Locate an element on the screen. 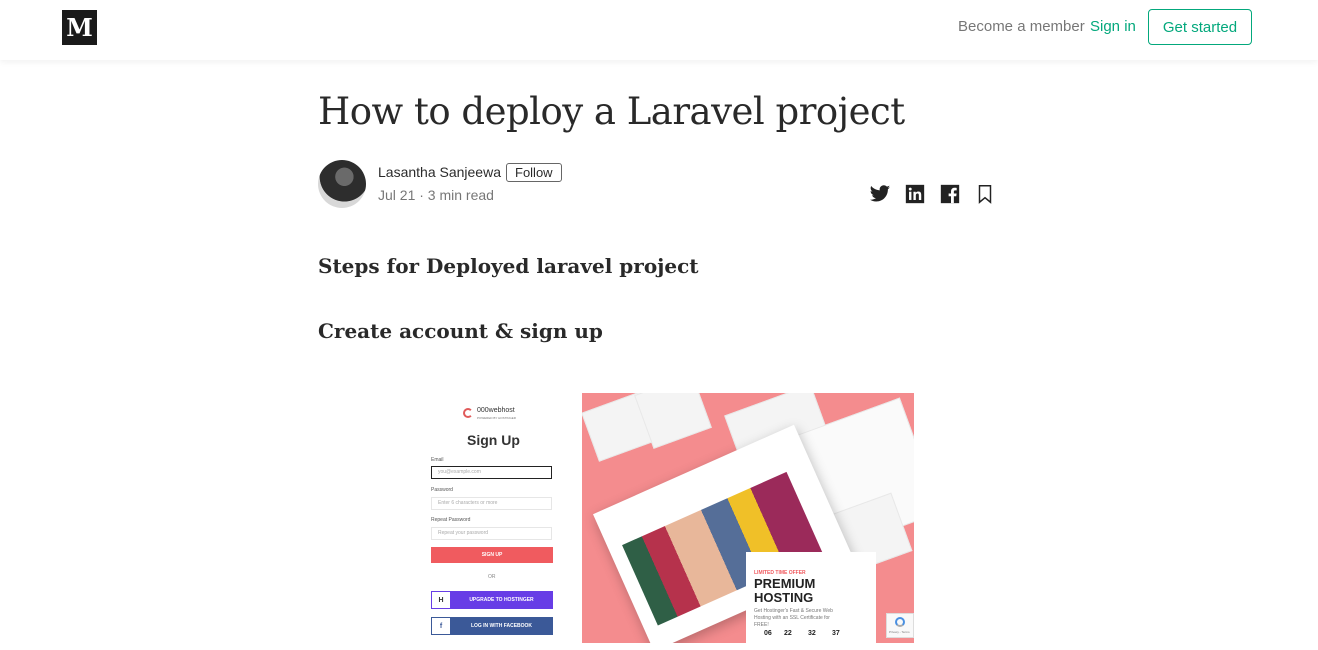 The height and width of the screenshot is (650, 1318). recaptcha-badge: Privacy - Terms is located at coordinates (900, 625).